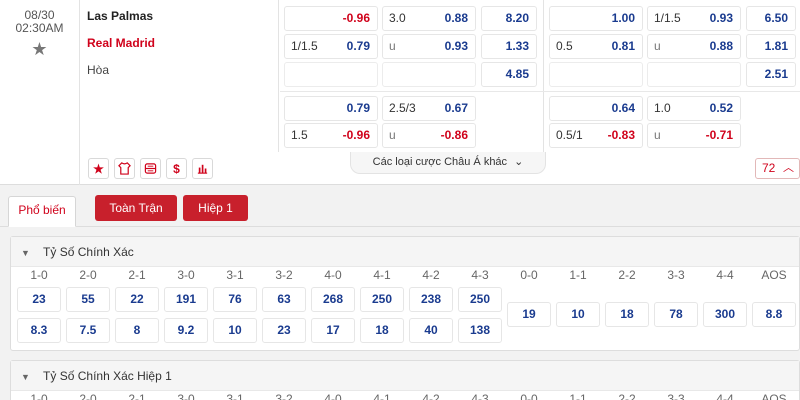 Image resolution: width=800 pixels, height=400 pixels. I want to click on handicap-line: 1/1.5, so click(304, 46).